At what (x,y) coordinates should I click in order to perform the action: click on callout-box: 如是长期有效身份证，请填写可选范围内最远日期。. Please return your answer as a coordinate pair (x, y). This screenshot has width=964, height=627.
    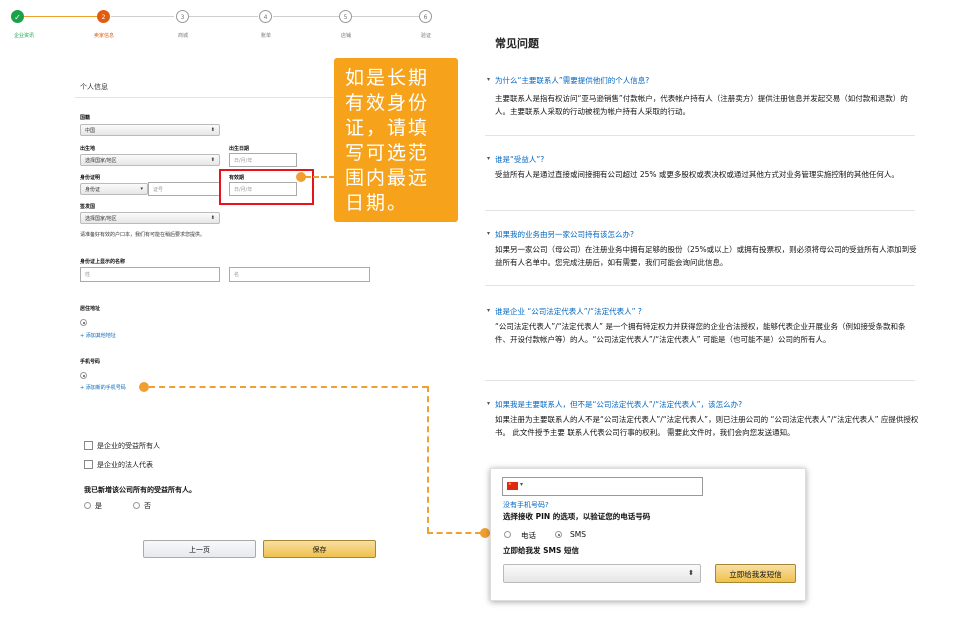
    Looking at the image, I should click on (396, 140).